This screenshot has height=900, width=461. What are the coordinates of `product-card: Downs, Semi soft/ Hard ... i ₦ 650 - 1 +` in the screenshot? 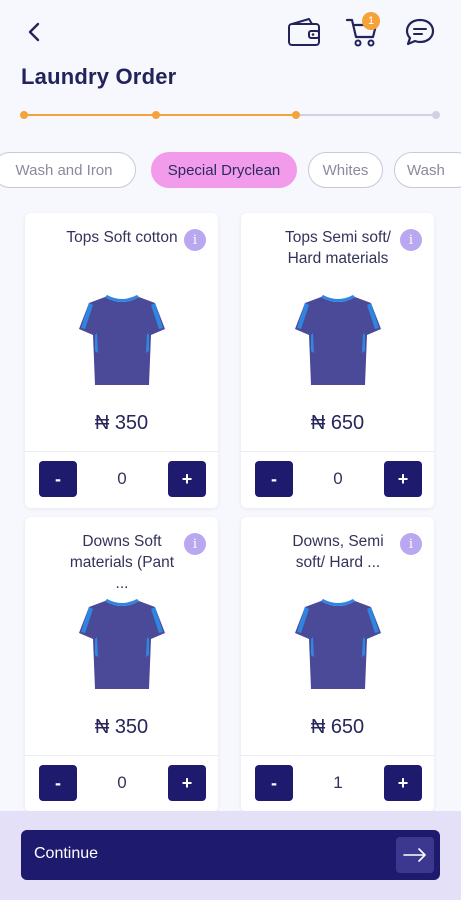 It's located at (337, 664).